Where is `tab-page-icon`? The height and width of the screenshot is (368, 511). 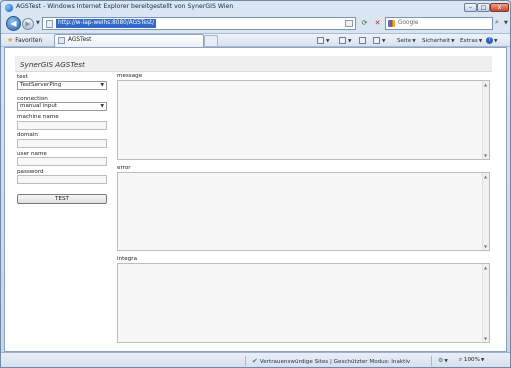
tab-page-icon is located at coordinates (61, 40).